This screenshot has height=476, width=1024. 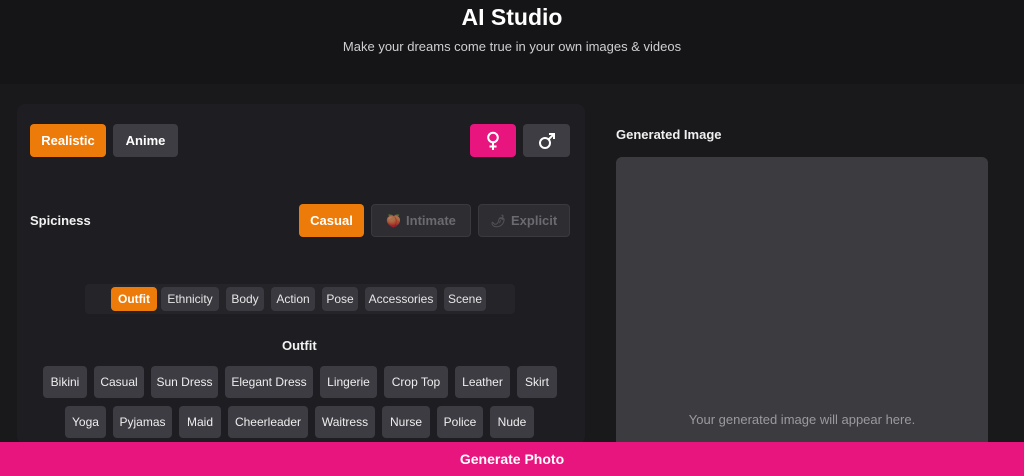 What do you see at coordinates (669, 134) in the screenshot?
I see `generated-image-label: Generated Image` at bounding box center [669, 134].